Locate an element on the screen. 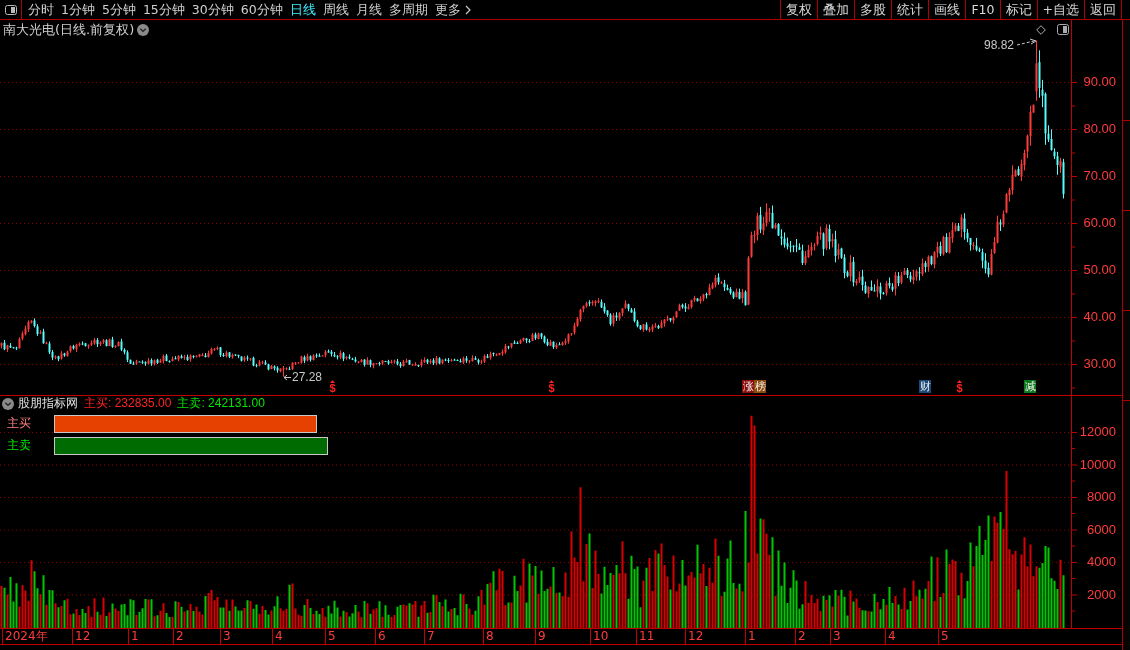  period-tab: 周线 is located at coordinates (335, 9).